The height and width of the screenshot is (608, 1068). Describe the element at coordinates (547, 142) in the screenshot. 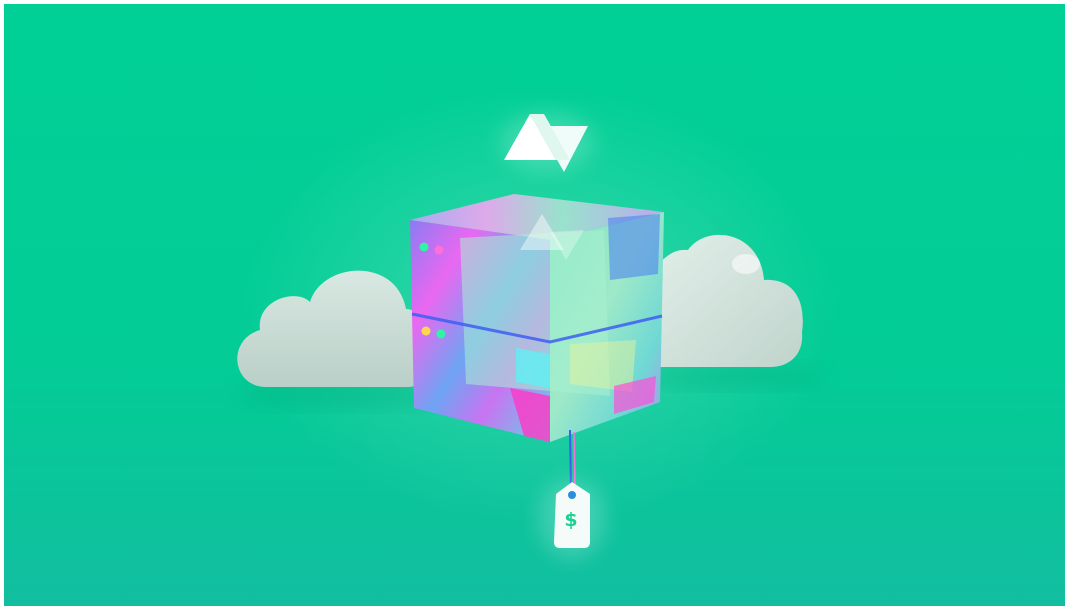

I see `triangle-logo-icon` at that location.